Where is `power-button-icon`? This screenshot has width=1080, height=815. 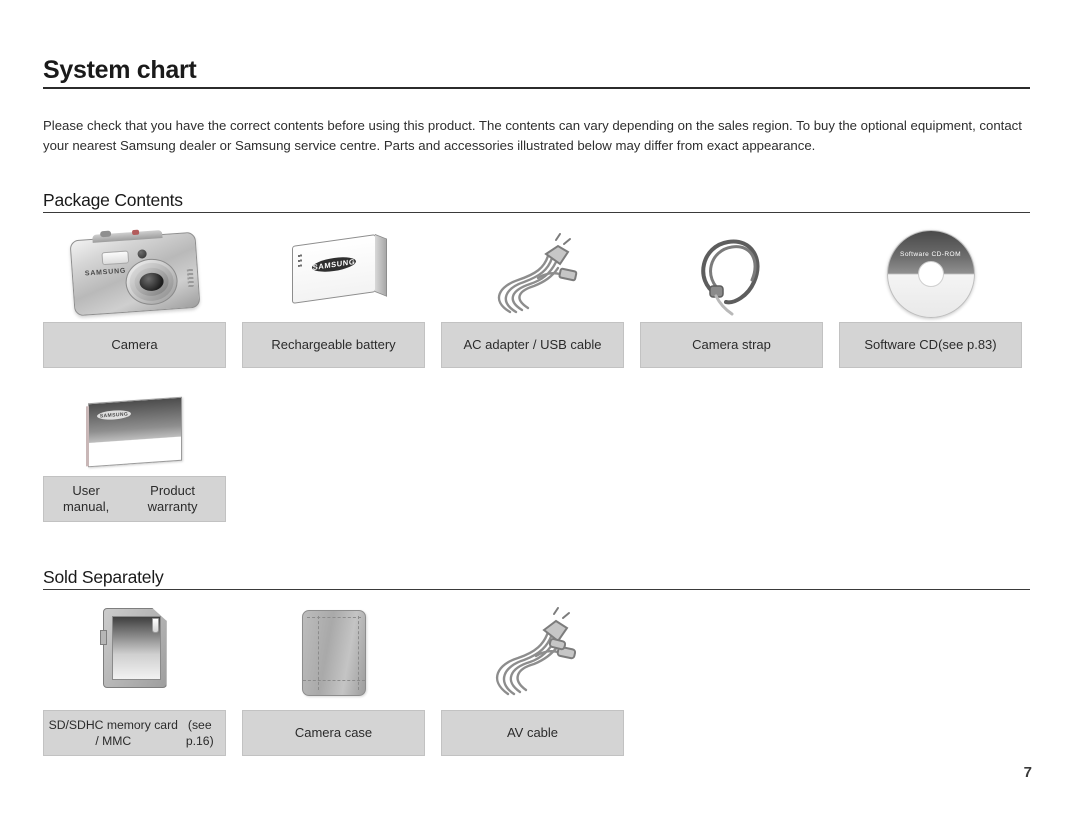
power-button-icon is located at coordinates (135, 232).